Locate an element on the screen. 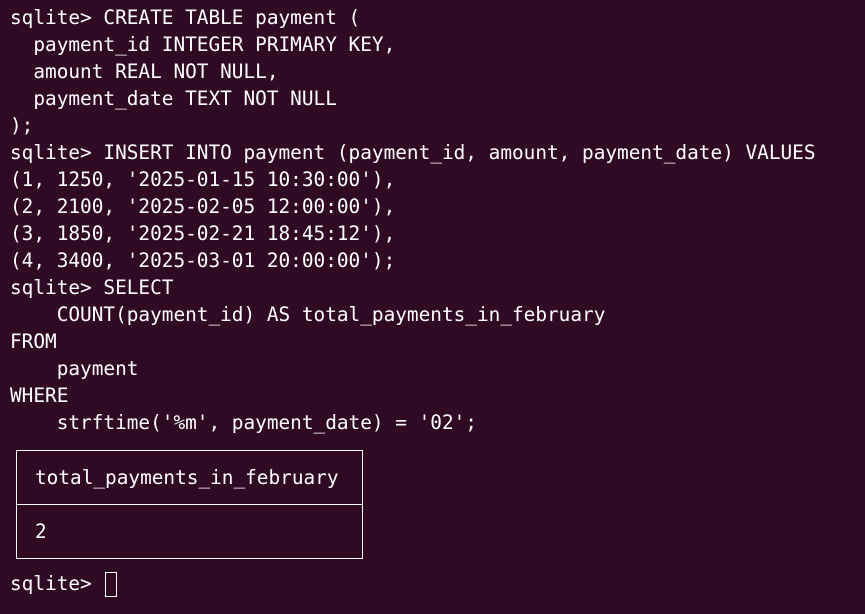 Image resolution: width=865 pixels, height=614 pixels. result-cell: 2 is located at coordinates (41, 531).